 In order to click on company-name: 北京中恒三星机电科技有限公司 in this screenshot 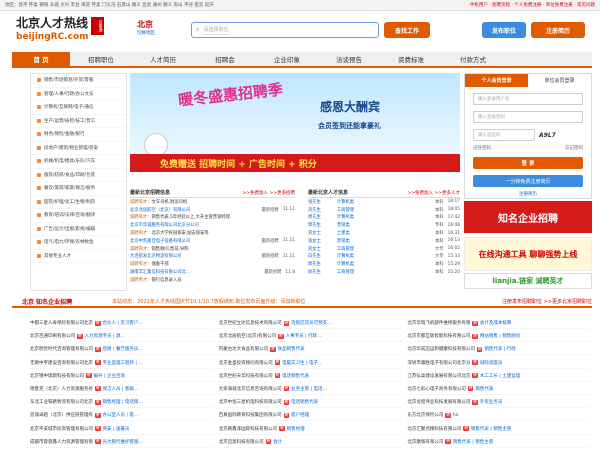, I will do `click(250, 402)`.